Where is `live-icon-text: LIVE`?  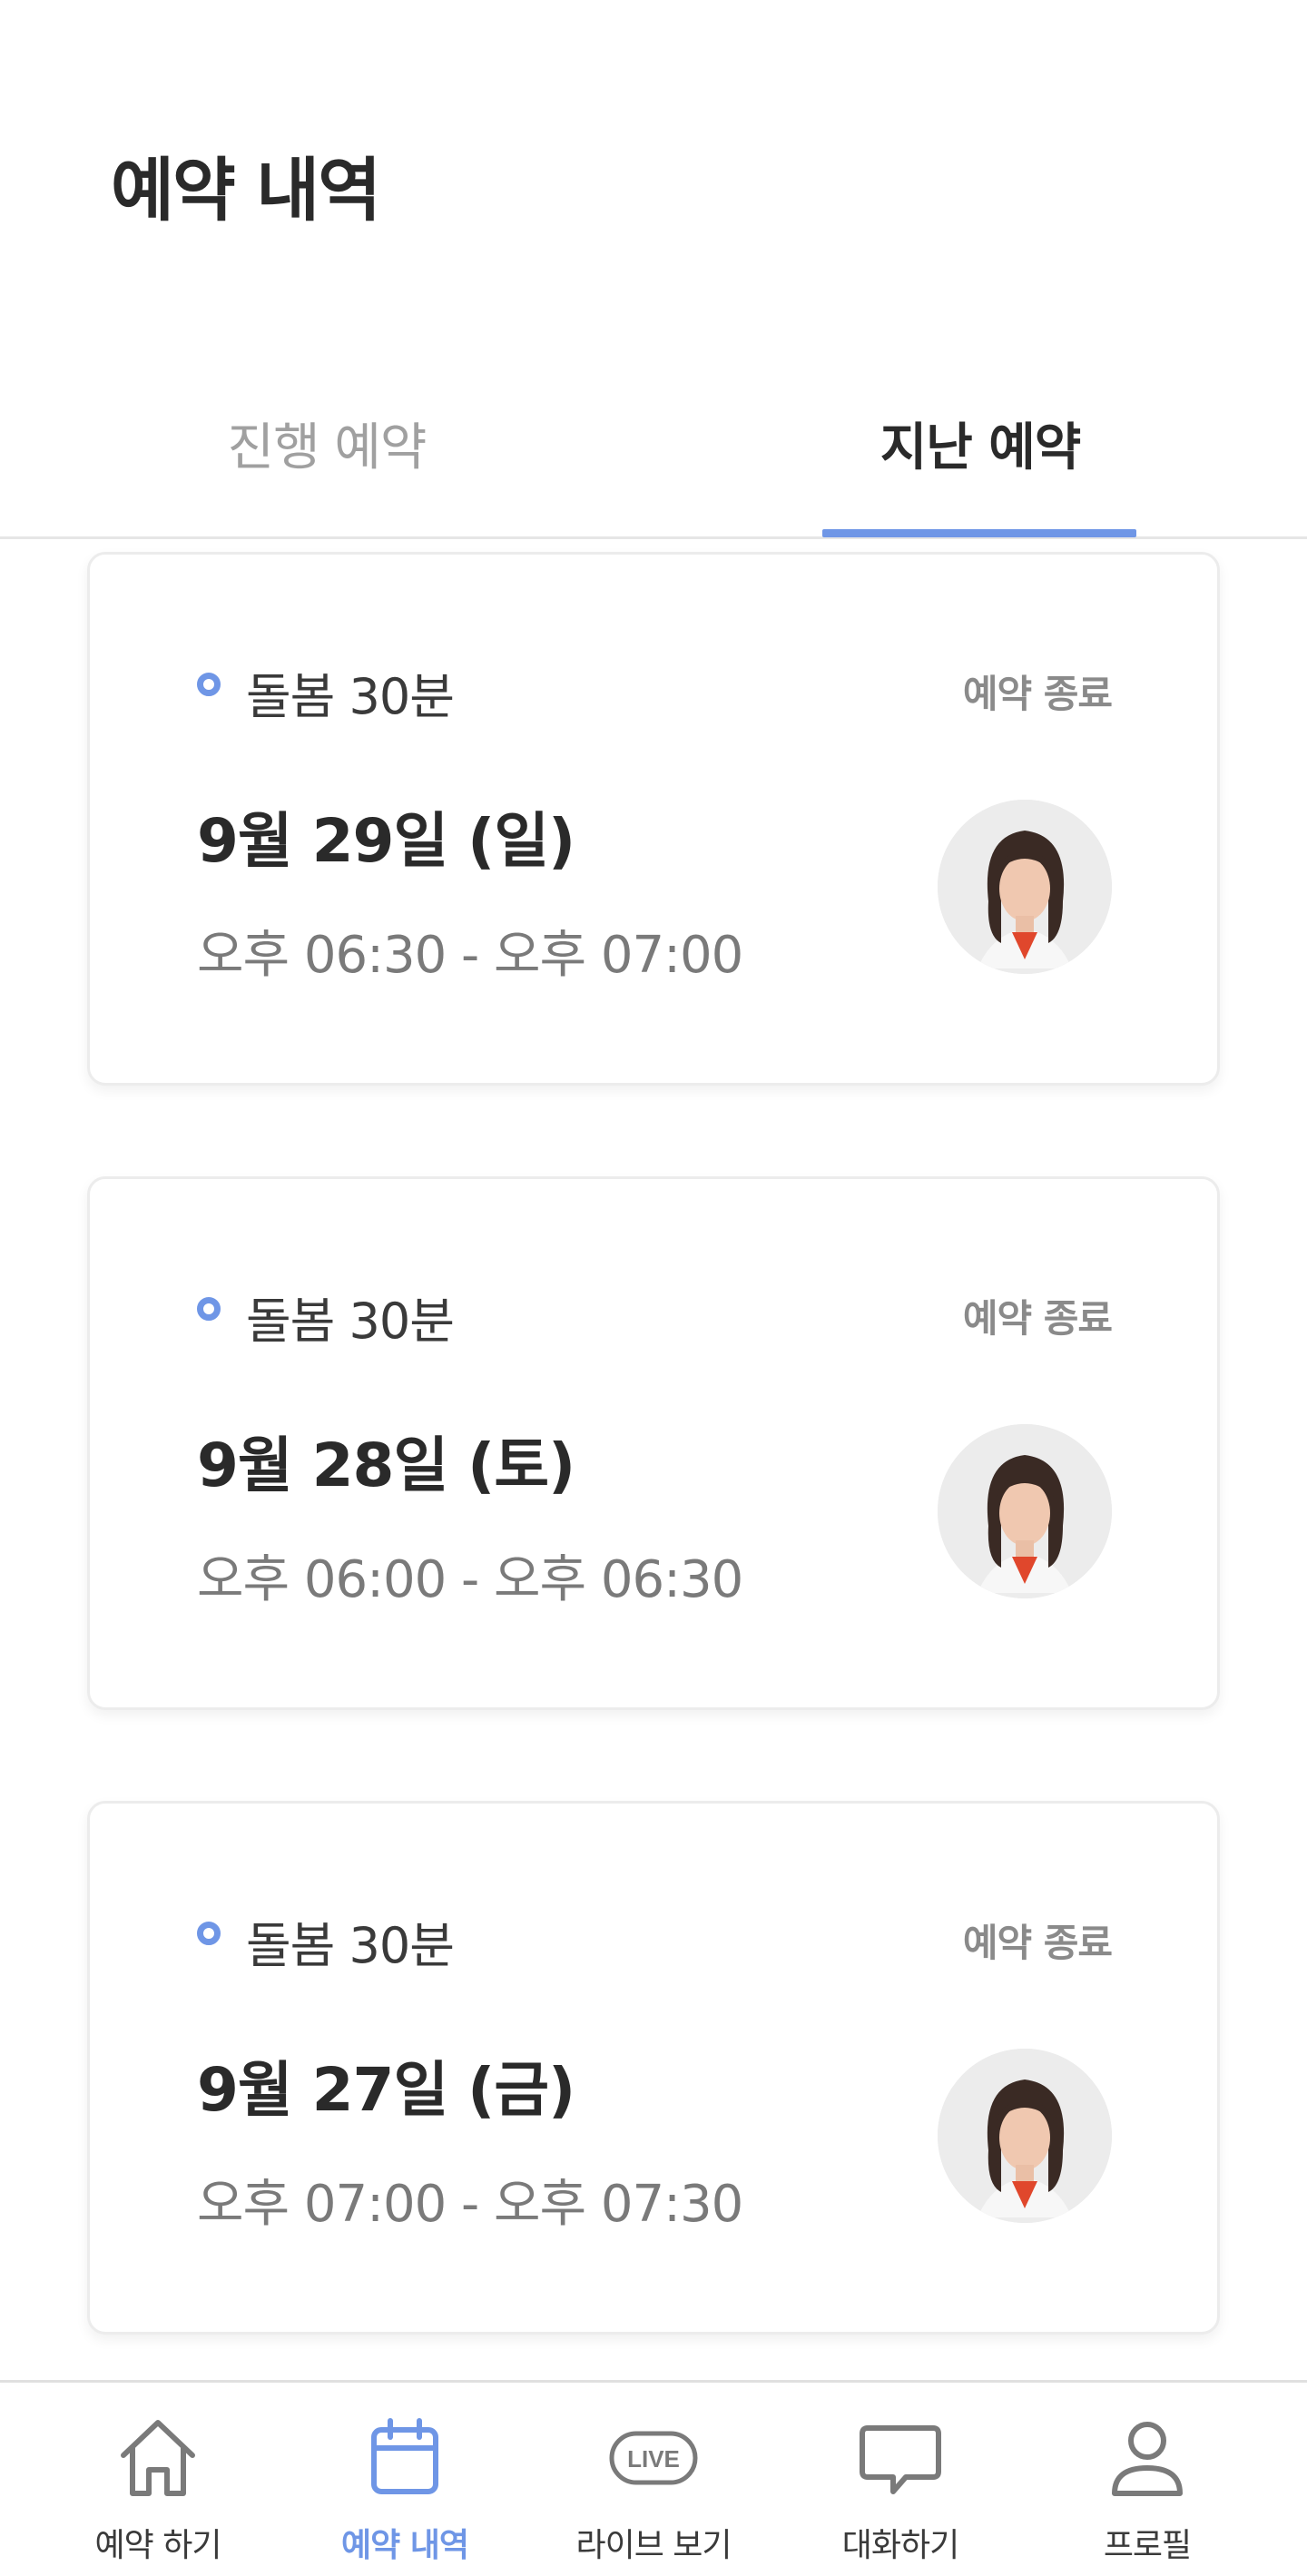 live-icon-text: LIVE is located at coordinates (653, 2459).